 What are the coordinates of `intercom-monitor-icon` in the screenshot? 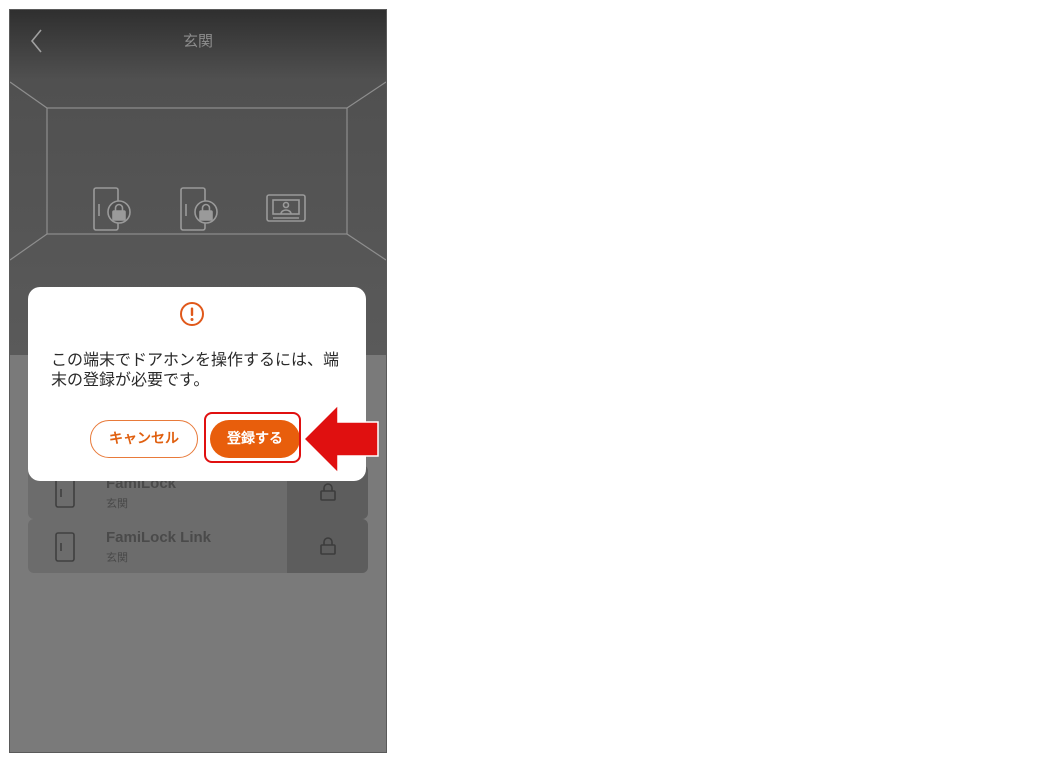 It's located at (286, 209).